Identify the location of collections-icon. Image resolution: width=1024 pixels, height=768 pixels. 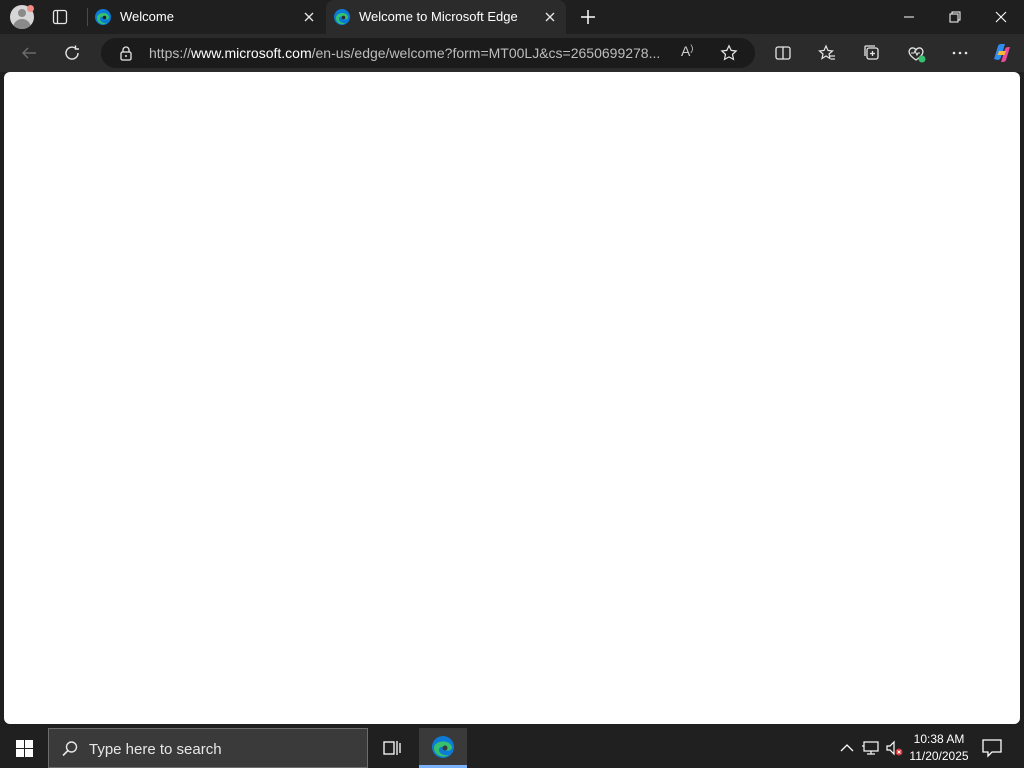
(871, 52).